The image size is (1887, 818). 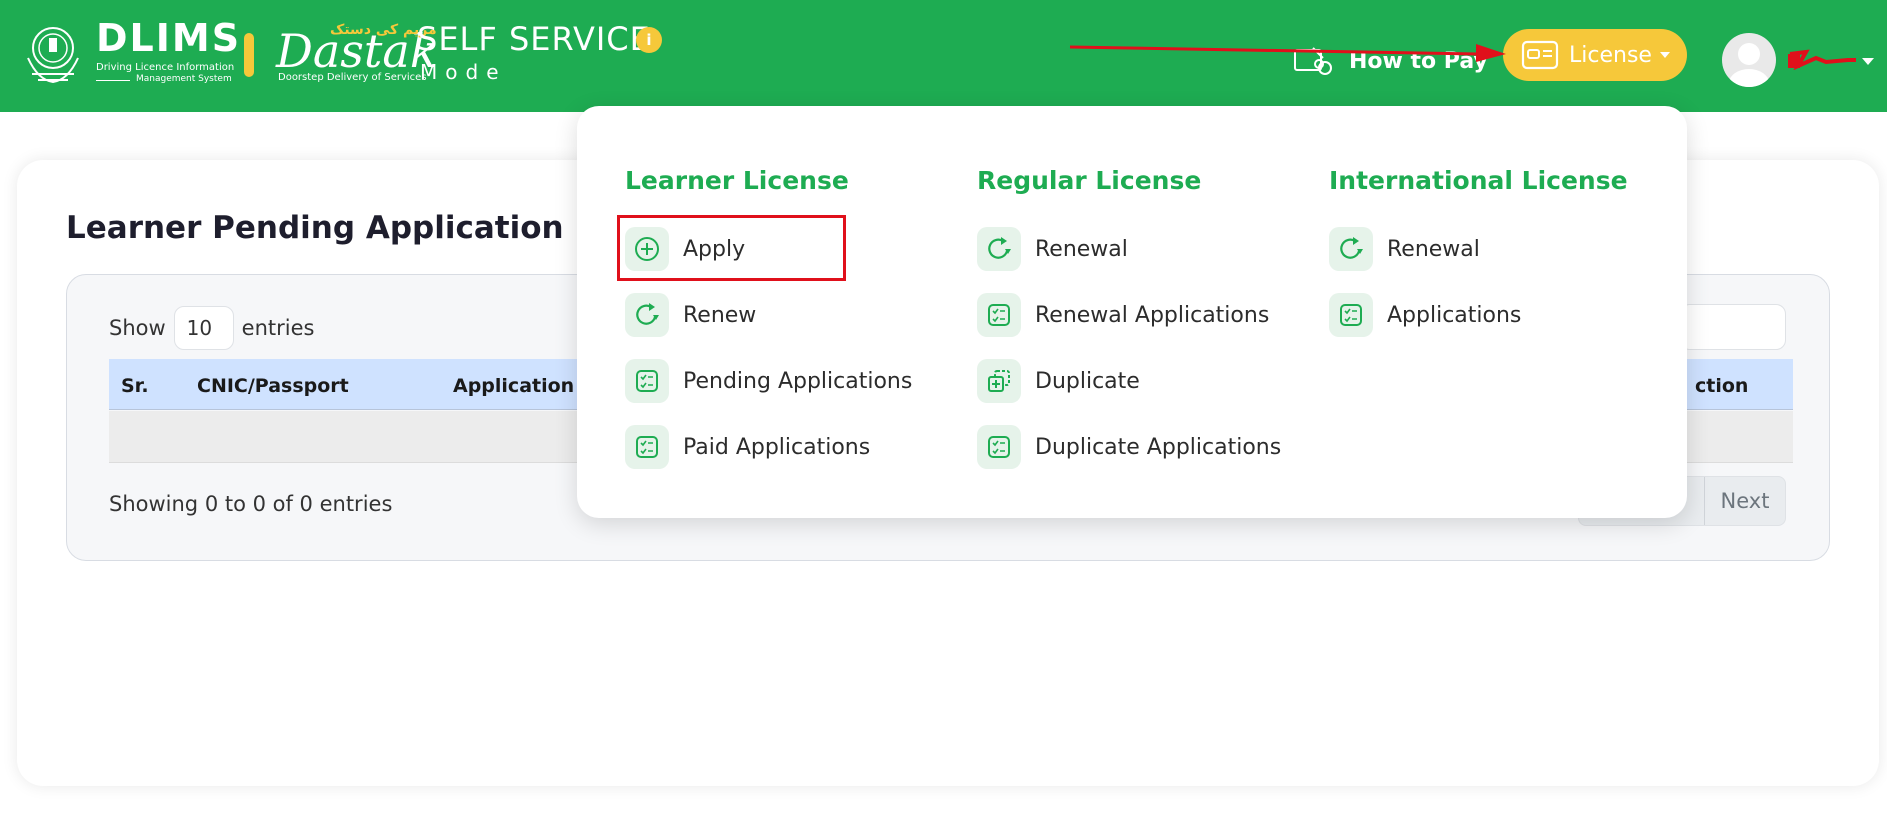 I want to click on entries-length-control: Show 10 entries, so click(x=211, y=328).